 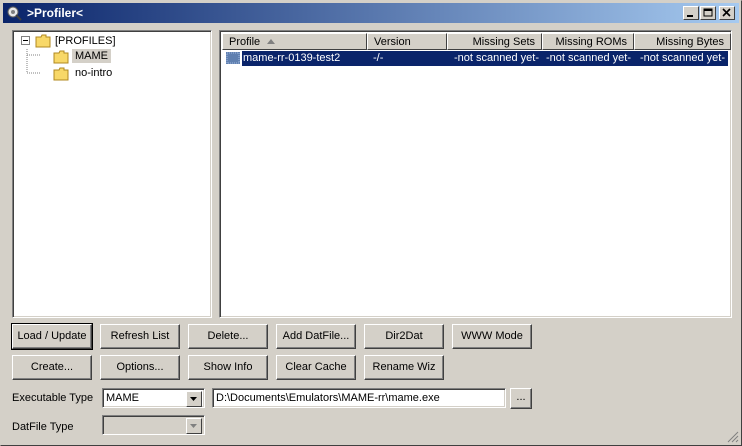 What do you see at coordinates (733, 437) in the screenshot?
I see `resize-grip-icon` at bounding box center [733, 437].